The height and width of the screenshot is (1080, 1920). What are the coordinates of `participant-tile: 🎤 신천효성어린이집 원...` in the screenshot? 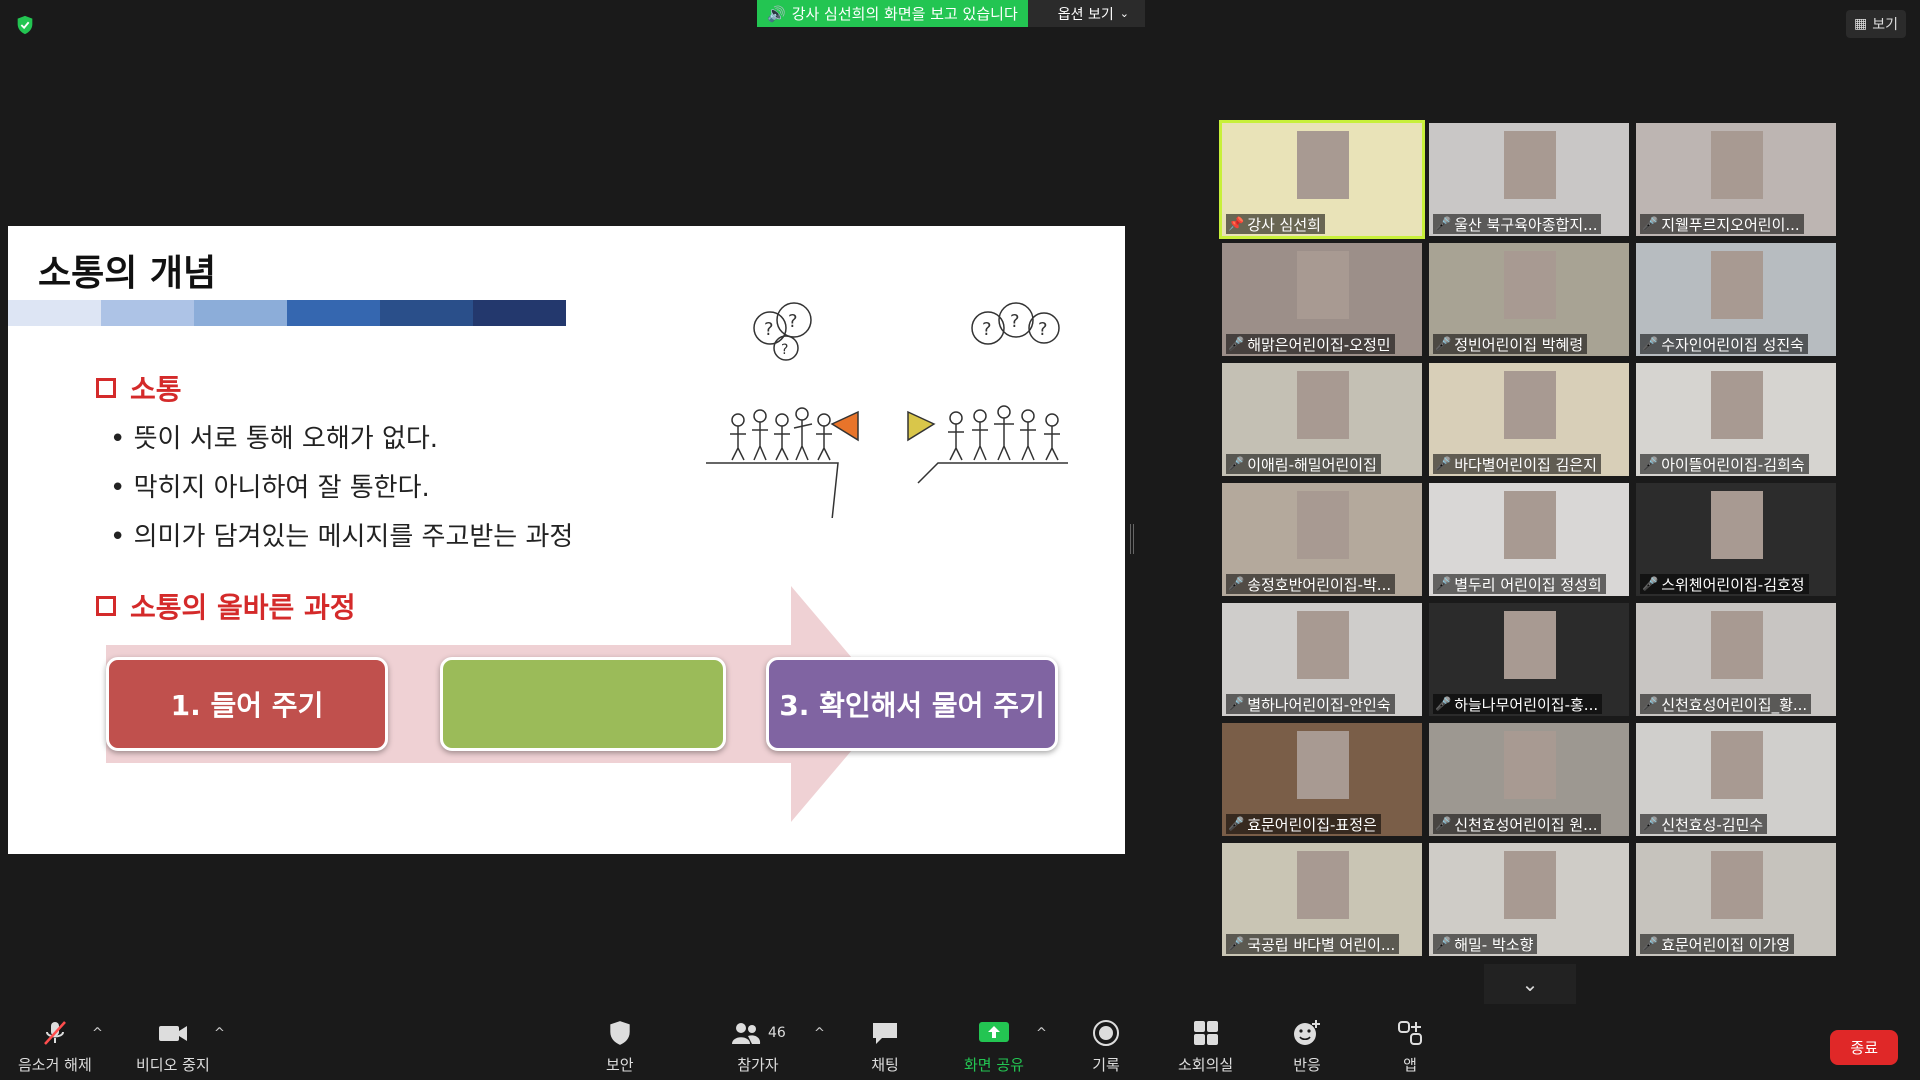 It's located at (1529, 779).